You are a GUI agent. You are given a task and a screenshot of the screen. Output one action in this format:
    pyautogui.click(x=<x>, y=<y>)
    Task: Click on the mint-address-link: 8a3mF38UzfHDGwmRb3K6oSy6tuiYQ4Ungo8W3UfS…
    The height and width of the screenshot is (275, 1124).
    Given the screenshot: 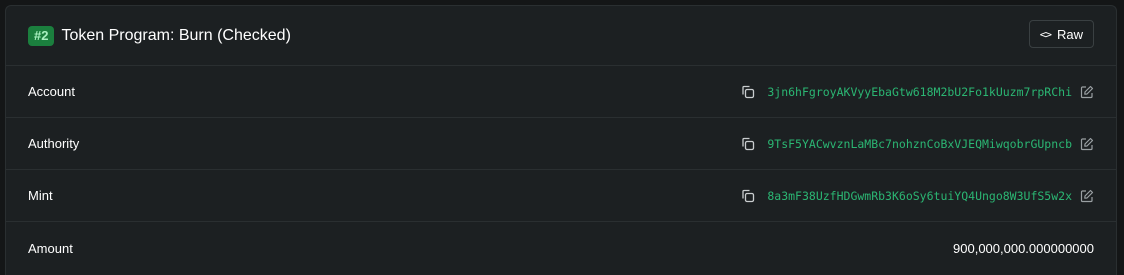 What is the action you would take?
    pyautogui.click(x=919, y=196)
    